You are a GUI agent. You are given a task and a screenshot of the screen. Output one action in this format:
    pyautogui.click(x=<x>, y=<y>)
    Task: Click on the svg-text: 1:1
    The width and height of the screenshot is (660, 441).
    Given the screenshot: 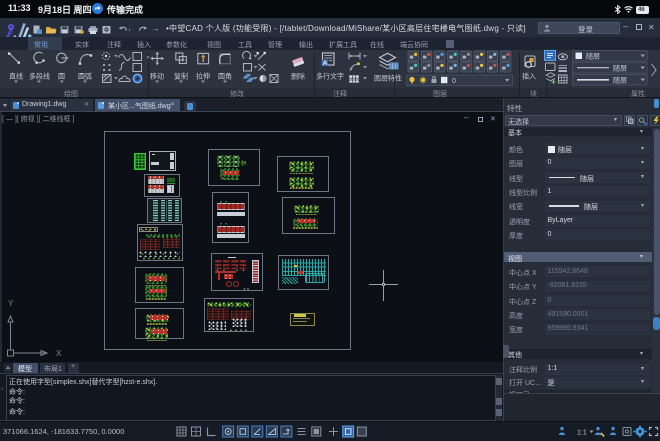 What is the action you would take?
    pyautogui.click(x=582, y=433)
    